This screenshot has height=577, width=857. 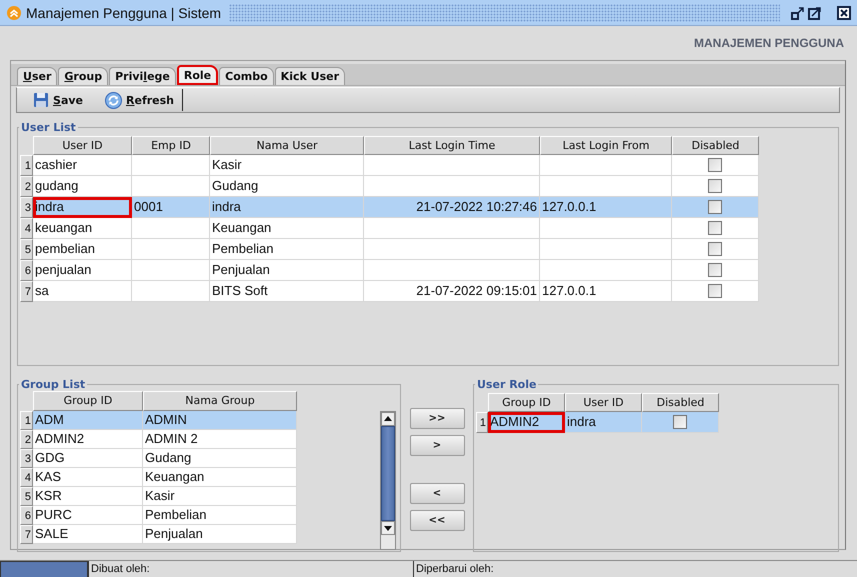 What do you see at coordinates (83, 76) in the screenshot?
I see `tab: Group` at bounding box center [83, 76].